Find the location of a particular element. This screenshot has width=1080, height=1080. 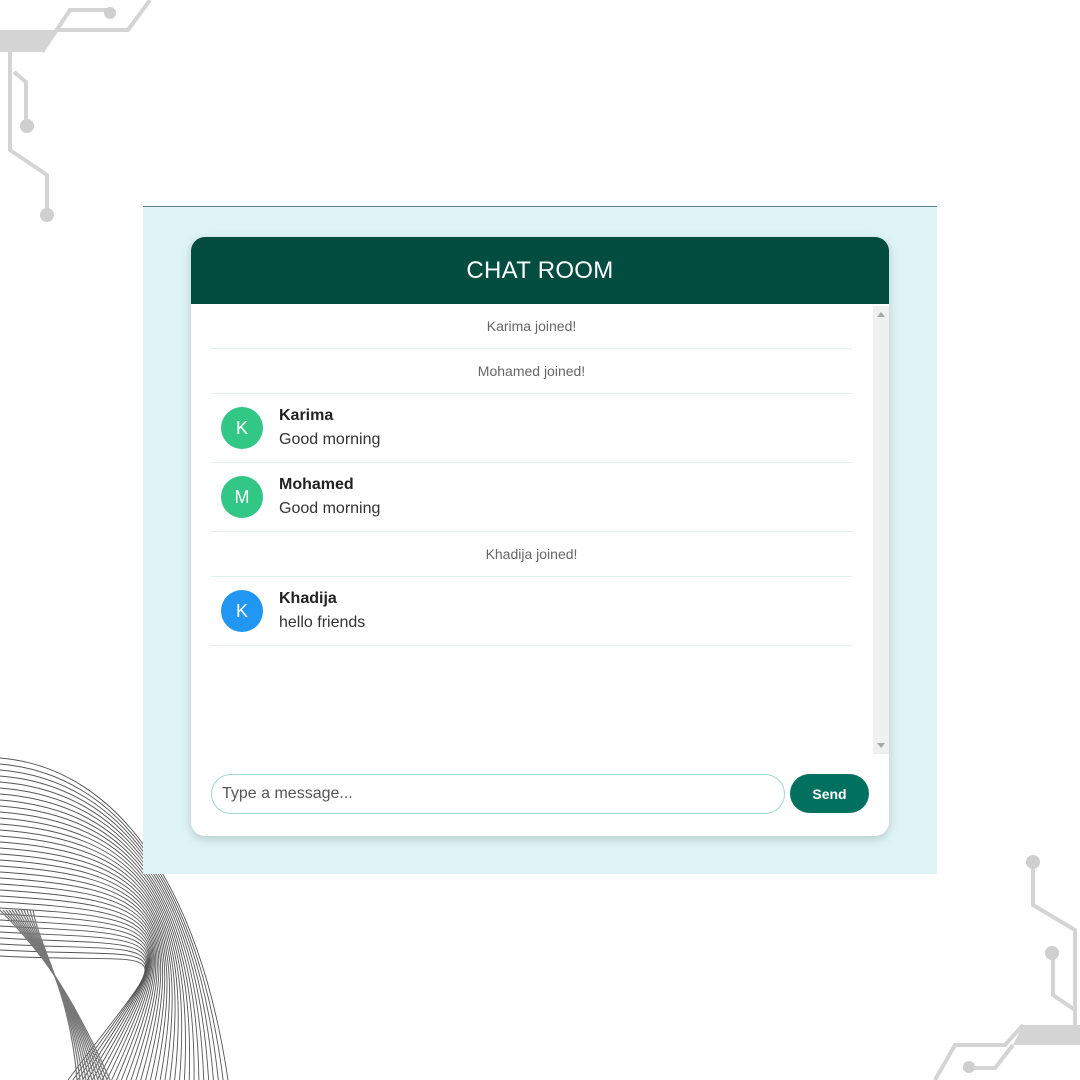

system-message-text: Khadija joined! is located at coordinates (531, 554).